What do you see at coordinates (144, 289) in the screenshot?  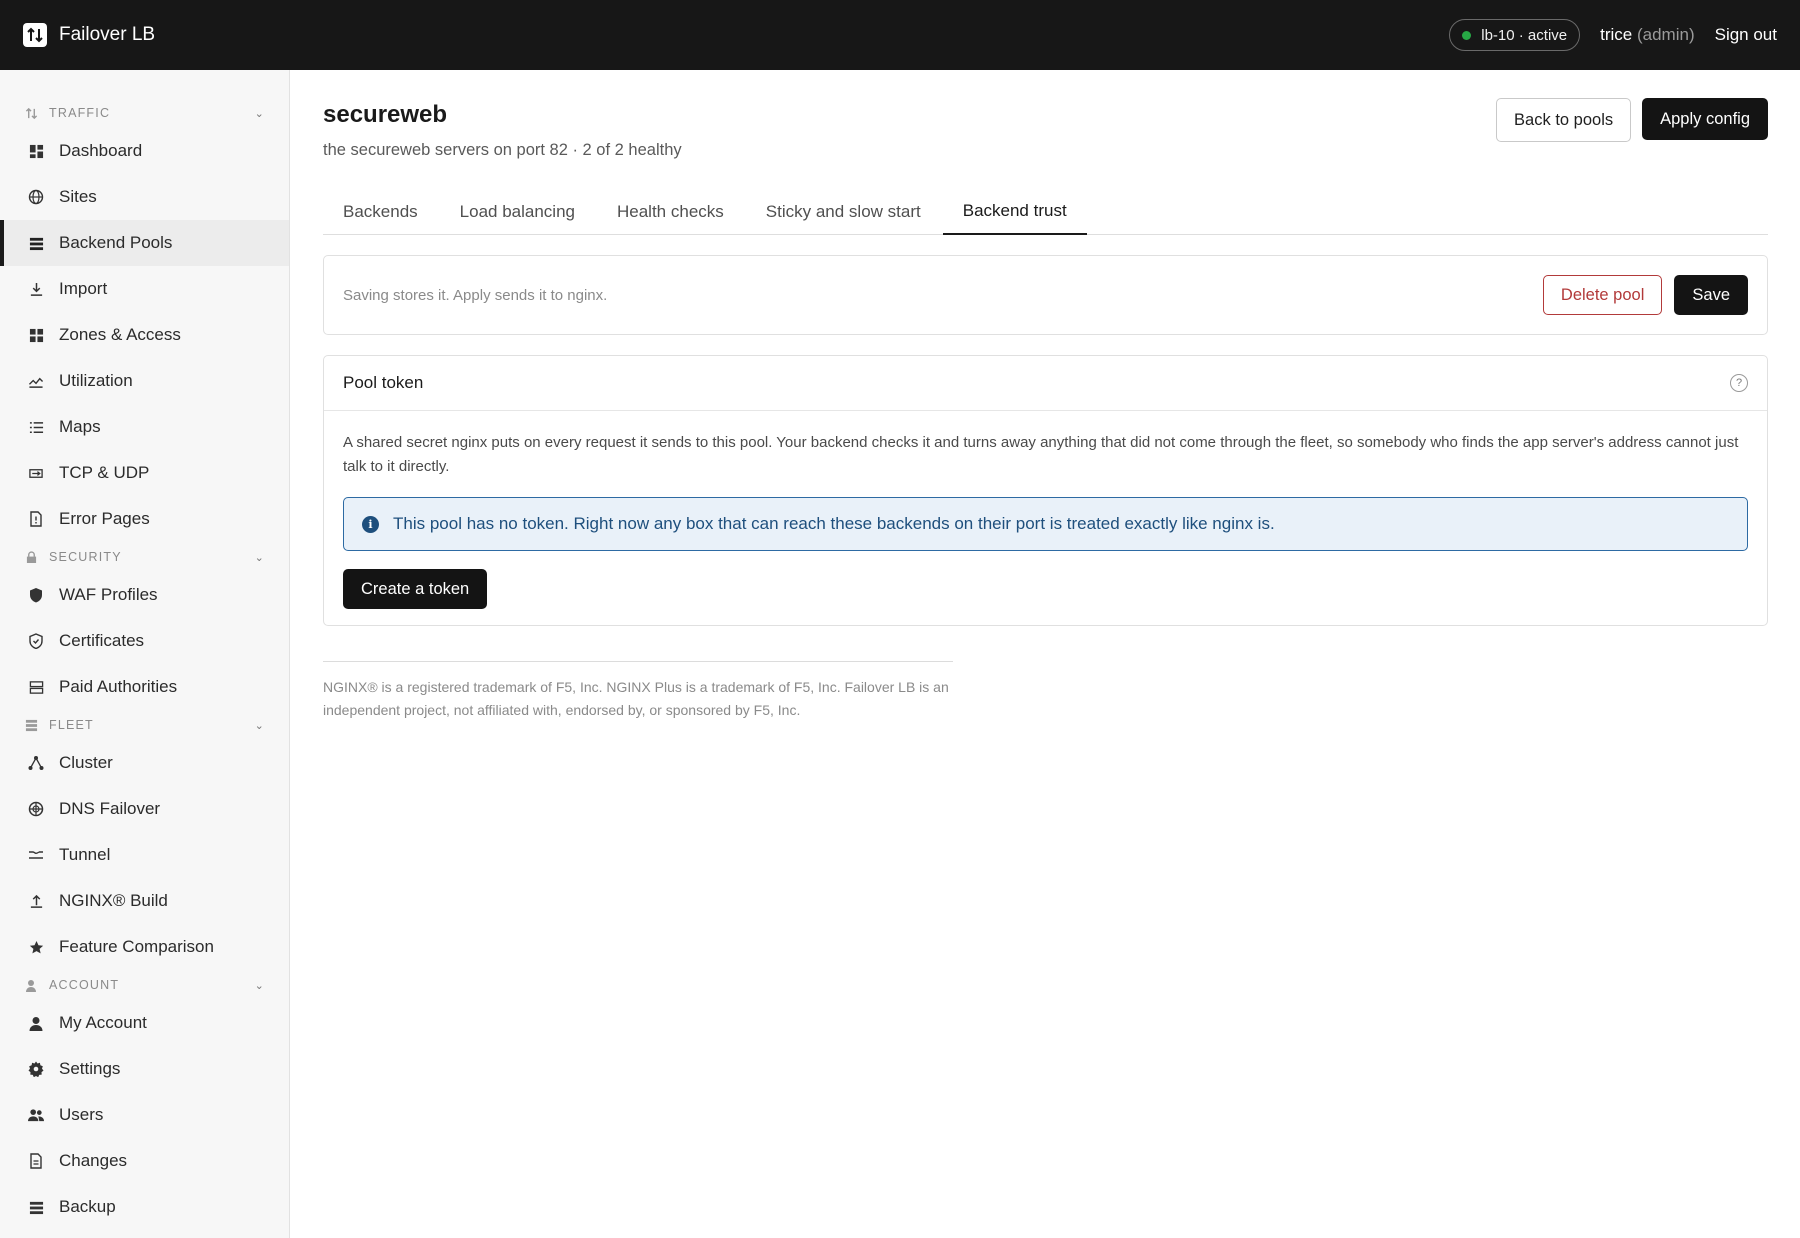 I see `sidebar-item-import: Import` at bounding box center [144, 289].